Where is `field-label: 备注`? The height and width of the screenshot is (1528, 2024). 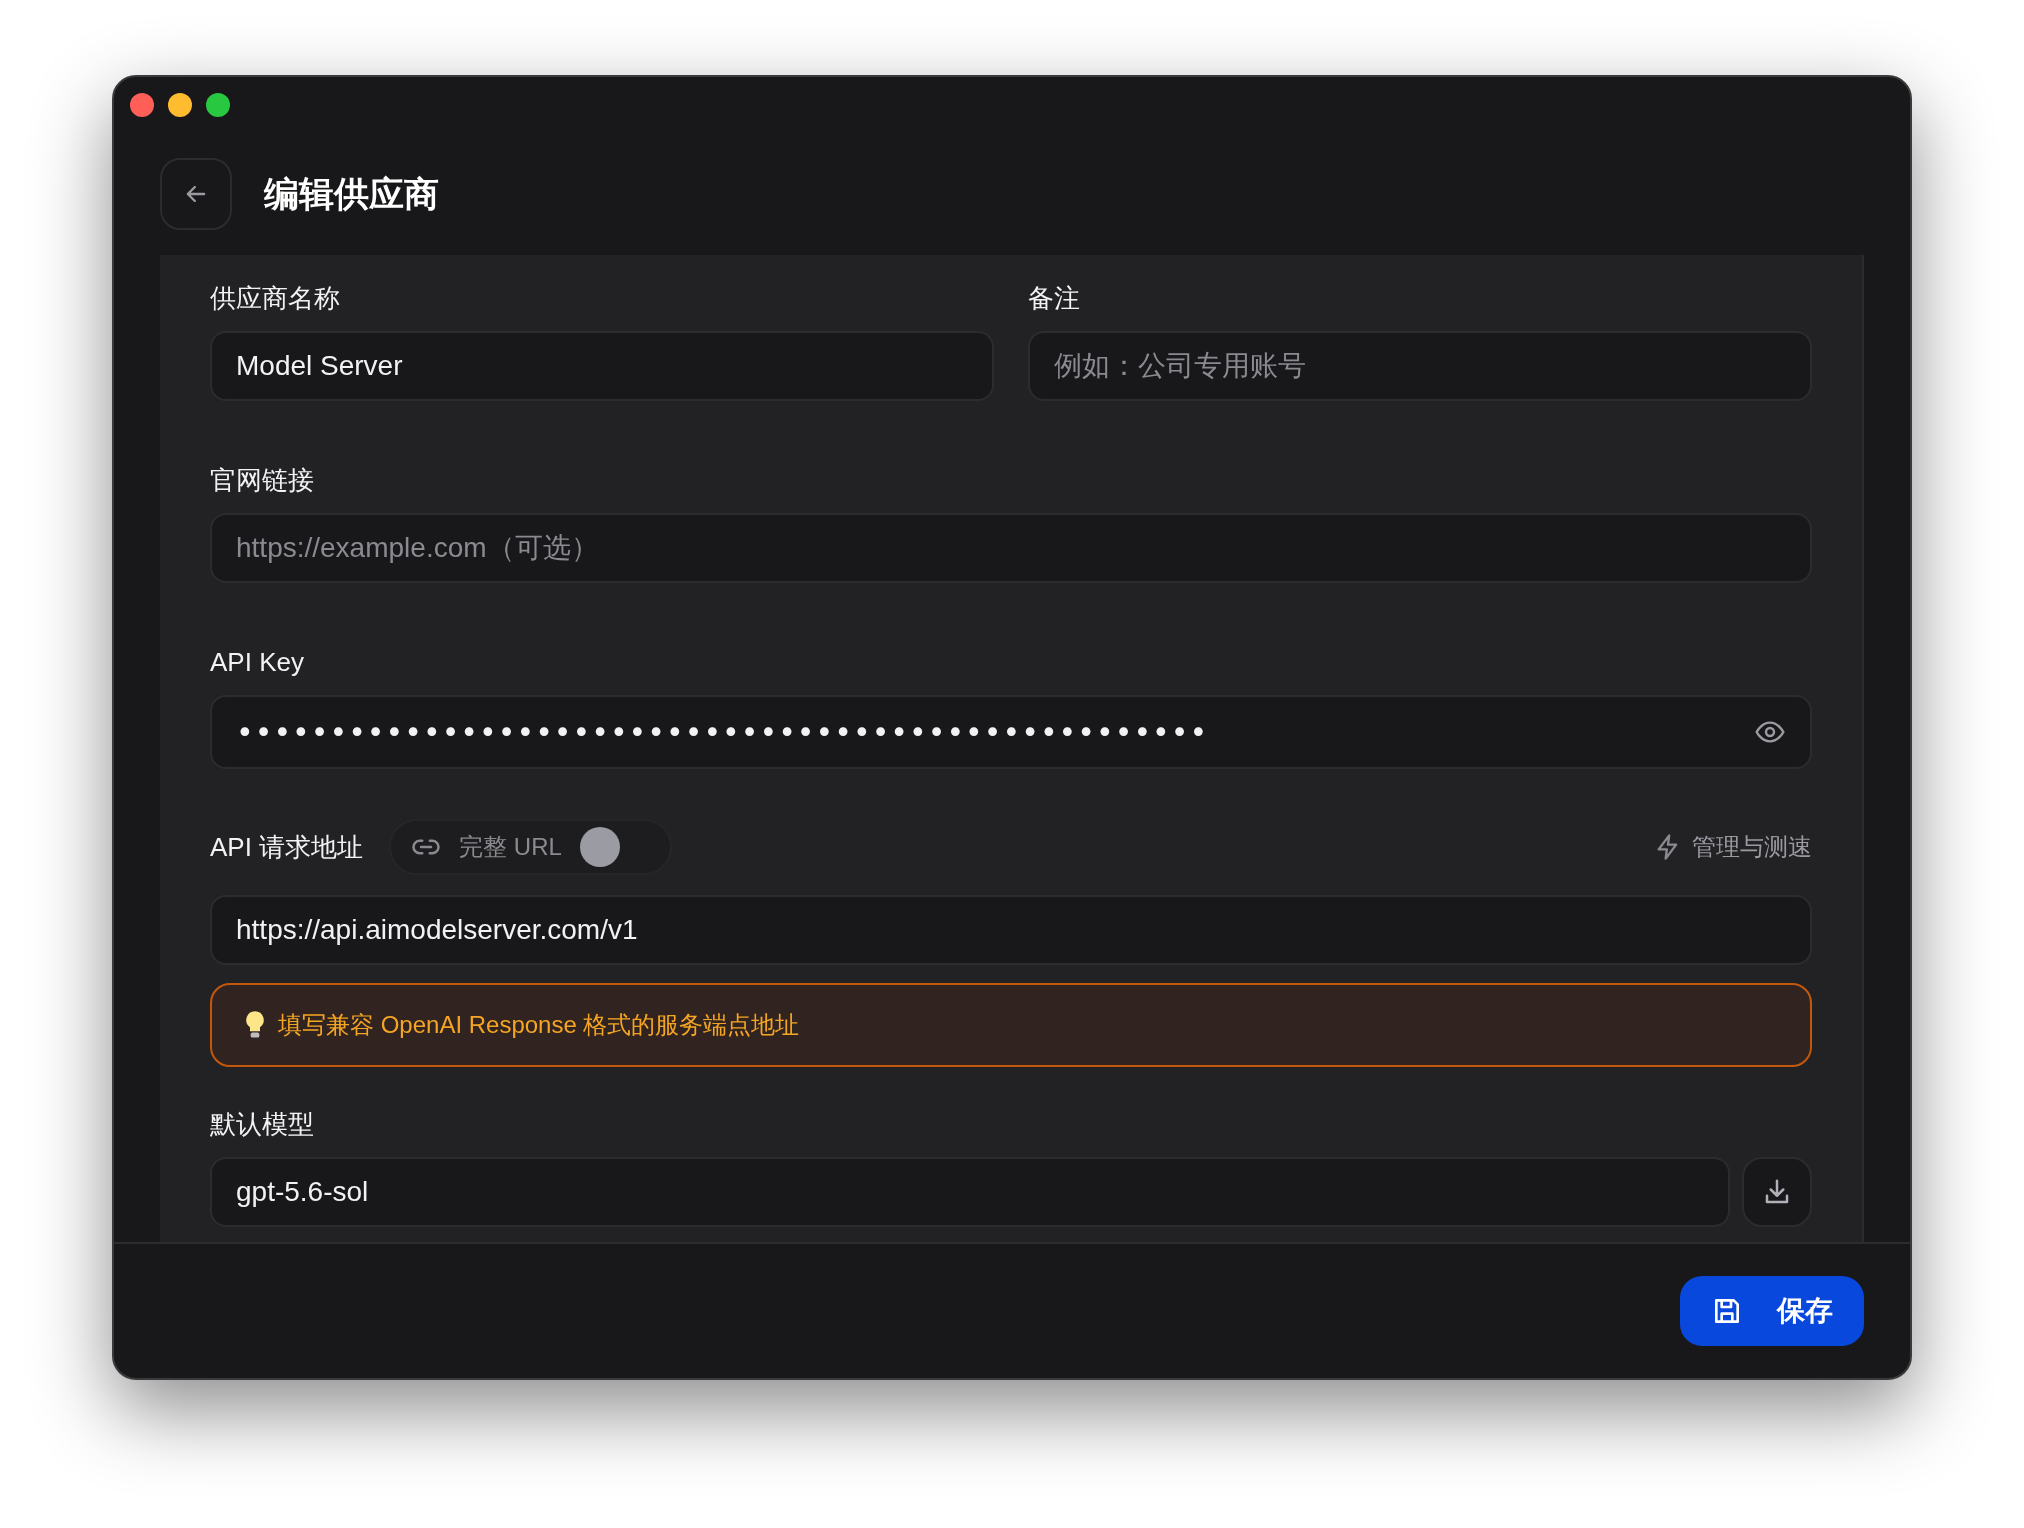
field-label: 备注 is located at coordinates (1054, 298).